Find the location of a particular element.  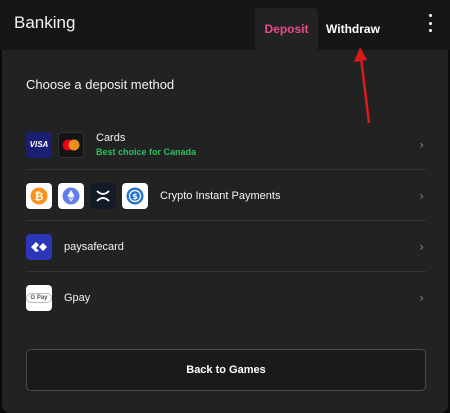

mastercard-icon is located at coordinates (71, 144).